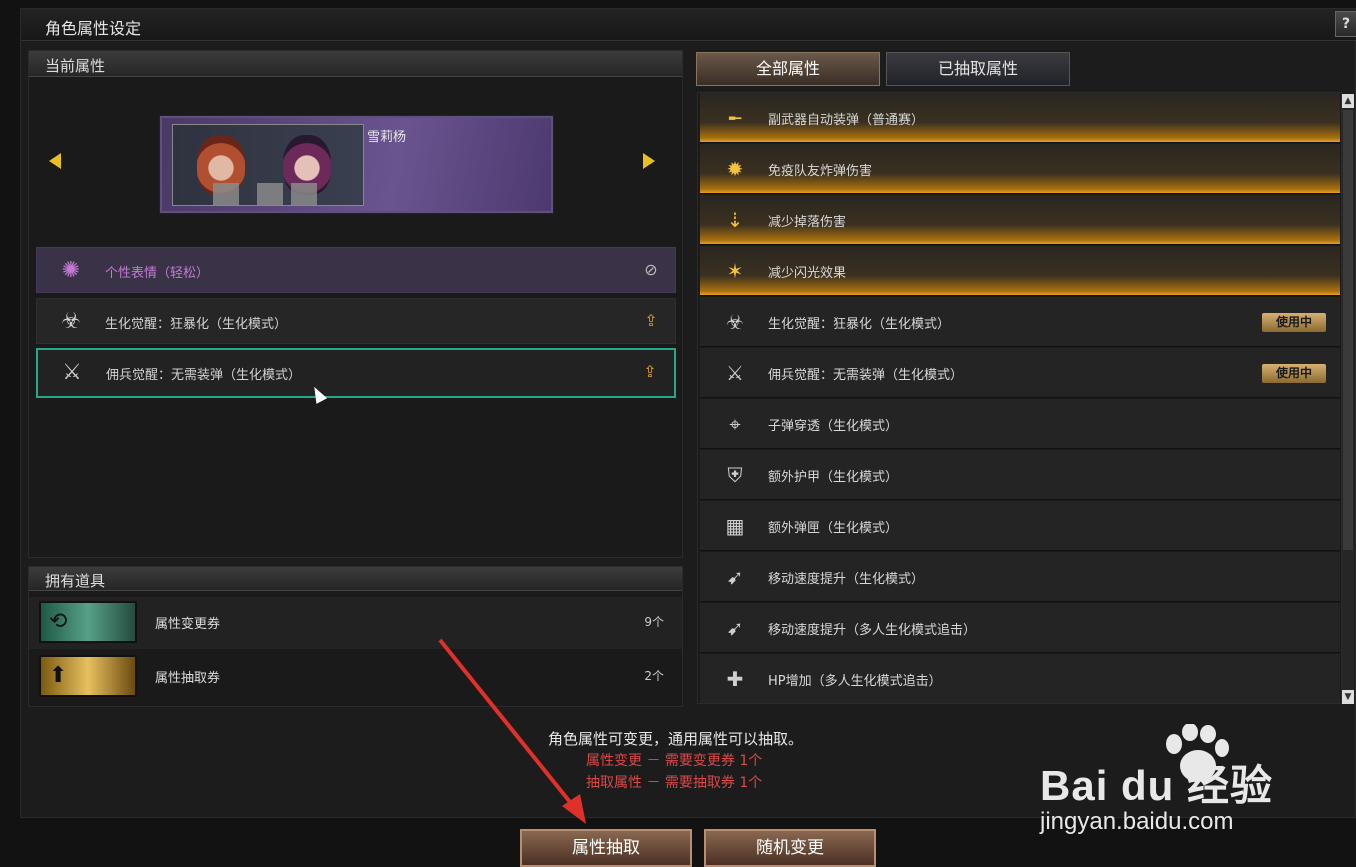 This screenshot has width=1356, height=867. Describe the element at coordinates (356, 270) in the screenshot. I see `current-attr-row: ✺ 个性表情（轻松） ⊘` at that location.